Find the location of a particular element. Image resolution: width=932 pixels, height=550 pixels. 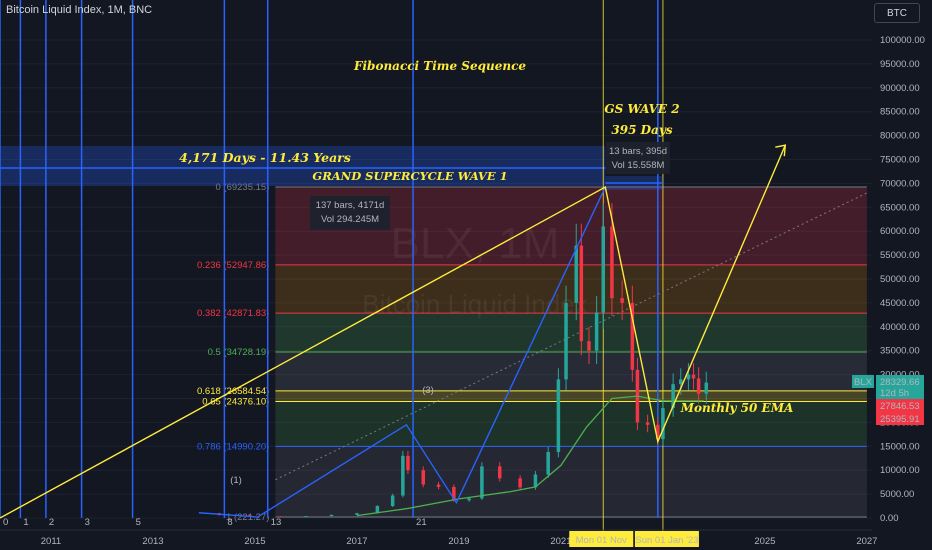

annotation-fib-time: Fibonacci Time Sequence is located at coordinates (439, 66).